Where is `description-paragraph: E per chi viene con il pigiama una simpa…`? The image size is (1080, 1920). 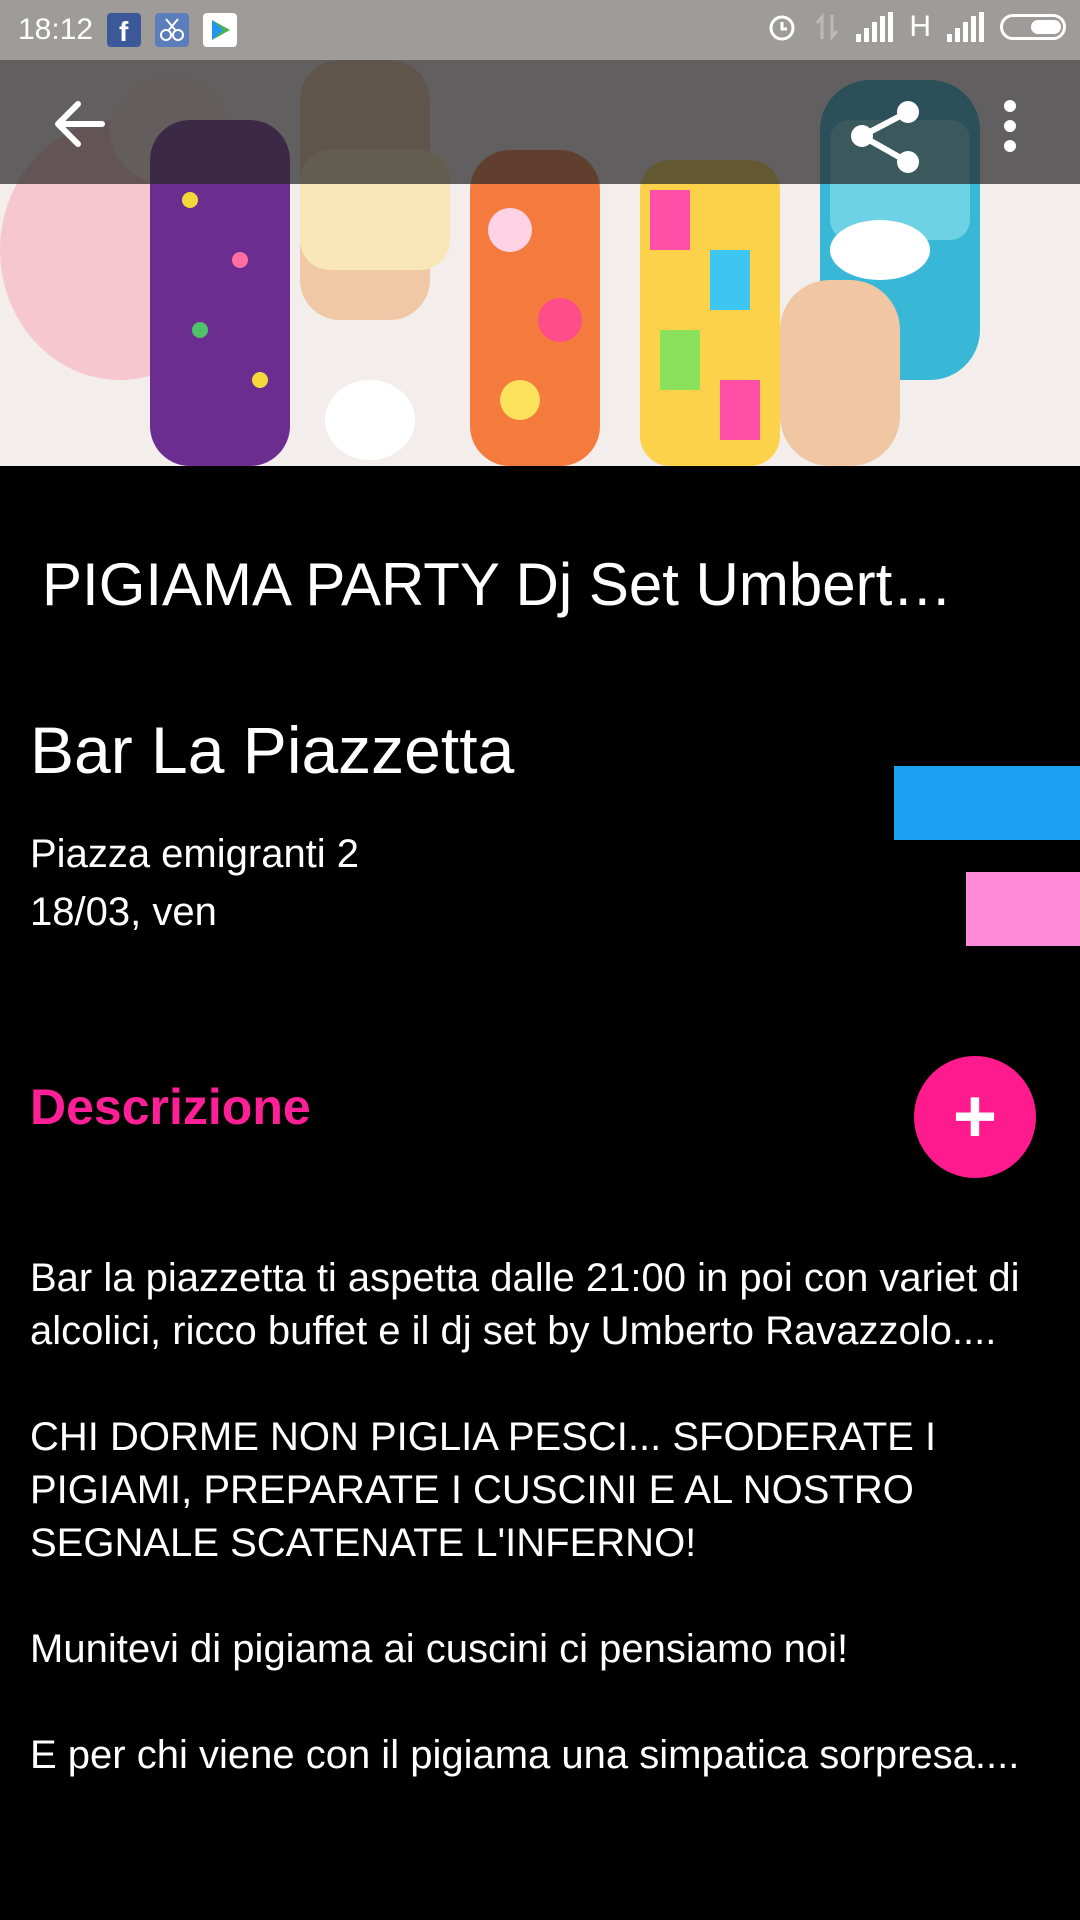 description-paragraph: E per chi viene con il pigiama una simpa… is located at coordinates (525, 1755).